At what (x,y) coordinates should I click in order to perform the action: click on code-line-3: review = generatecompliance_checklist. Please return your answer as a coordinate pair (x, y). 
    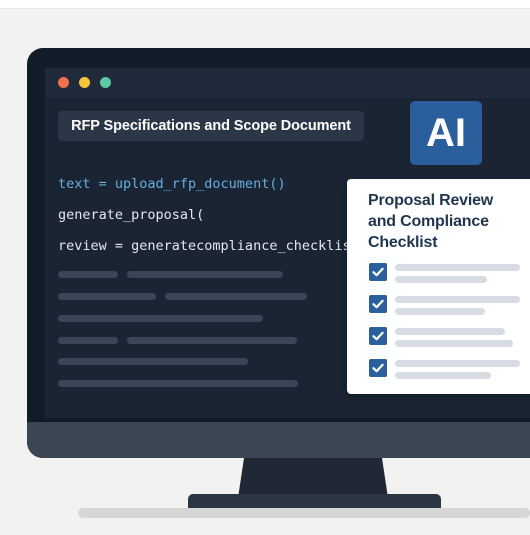
    Looking at the image, I should click on (208, 246).